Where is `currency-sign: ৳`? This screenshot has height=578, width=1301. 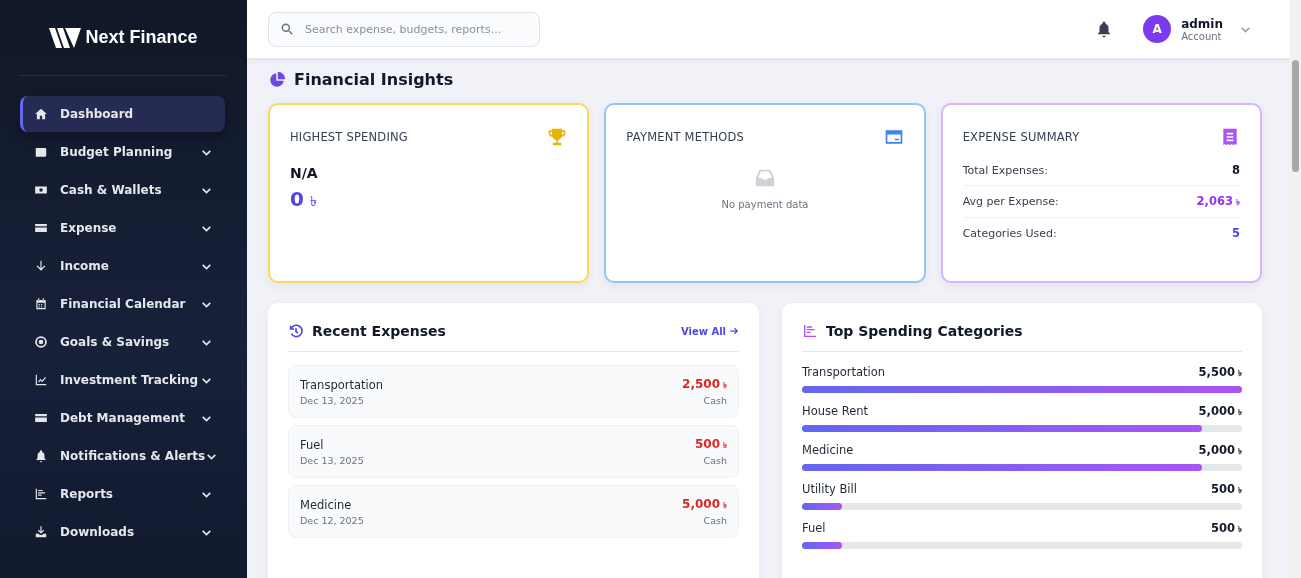 currency-sign: ৳ is located at coordinates (313, 201).